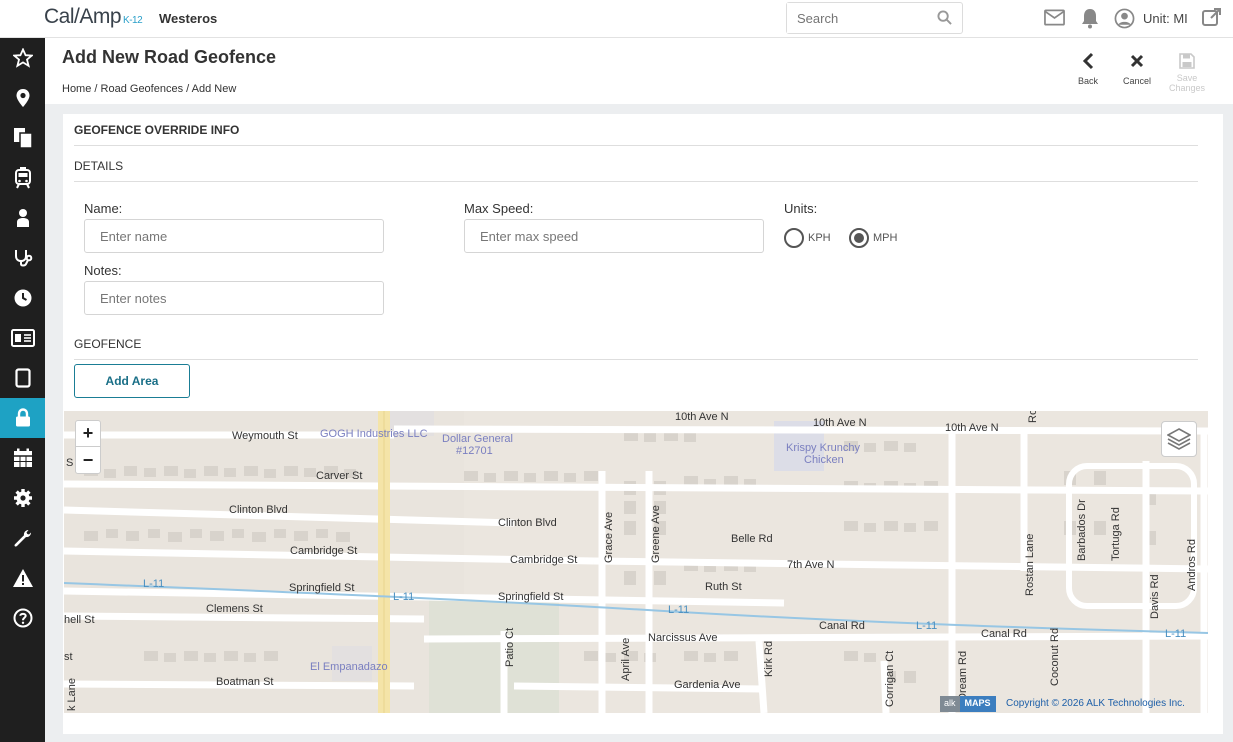 The image size is (1233, 742). What do you see at coordinates (142, 89) in the screenshot?
I see `breadcrumb-road-geofences: Road Geofences` at bounding box center [142, 89].